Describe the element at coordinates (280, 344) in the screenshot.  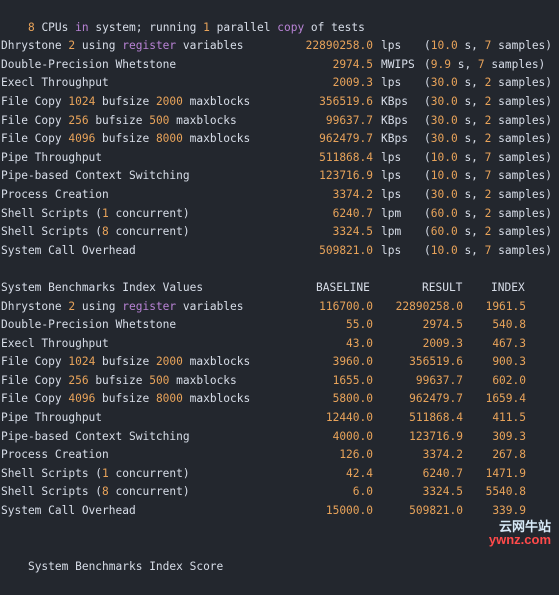
I see `index-row: Execl Throughput 43.0 2009.3 467.3` at that location.